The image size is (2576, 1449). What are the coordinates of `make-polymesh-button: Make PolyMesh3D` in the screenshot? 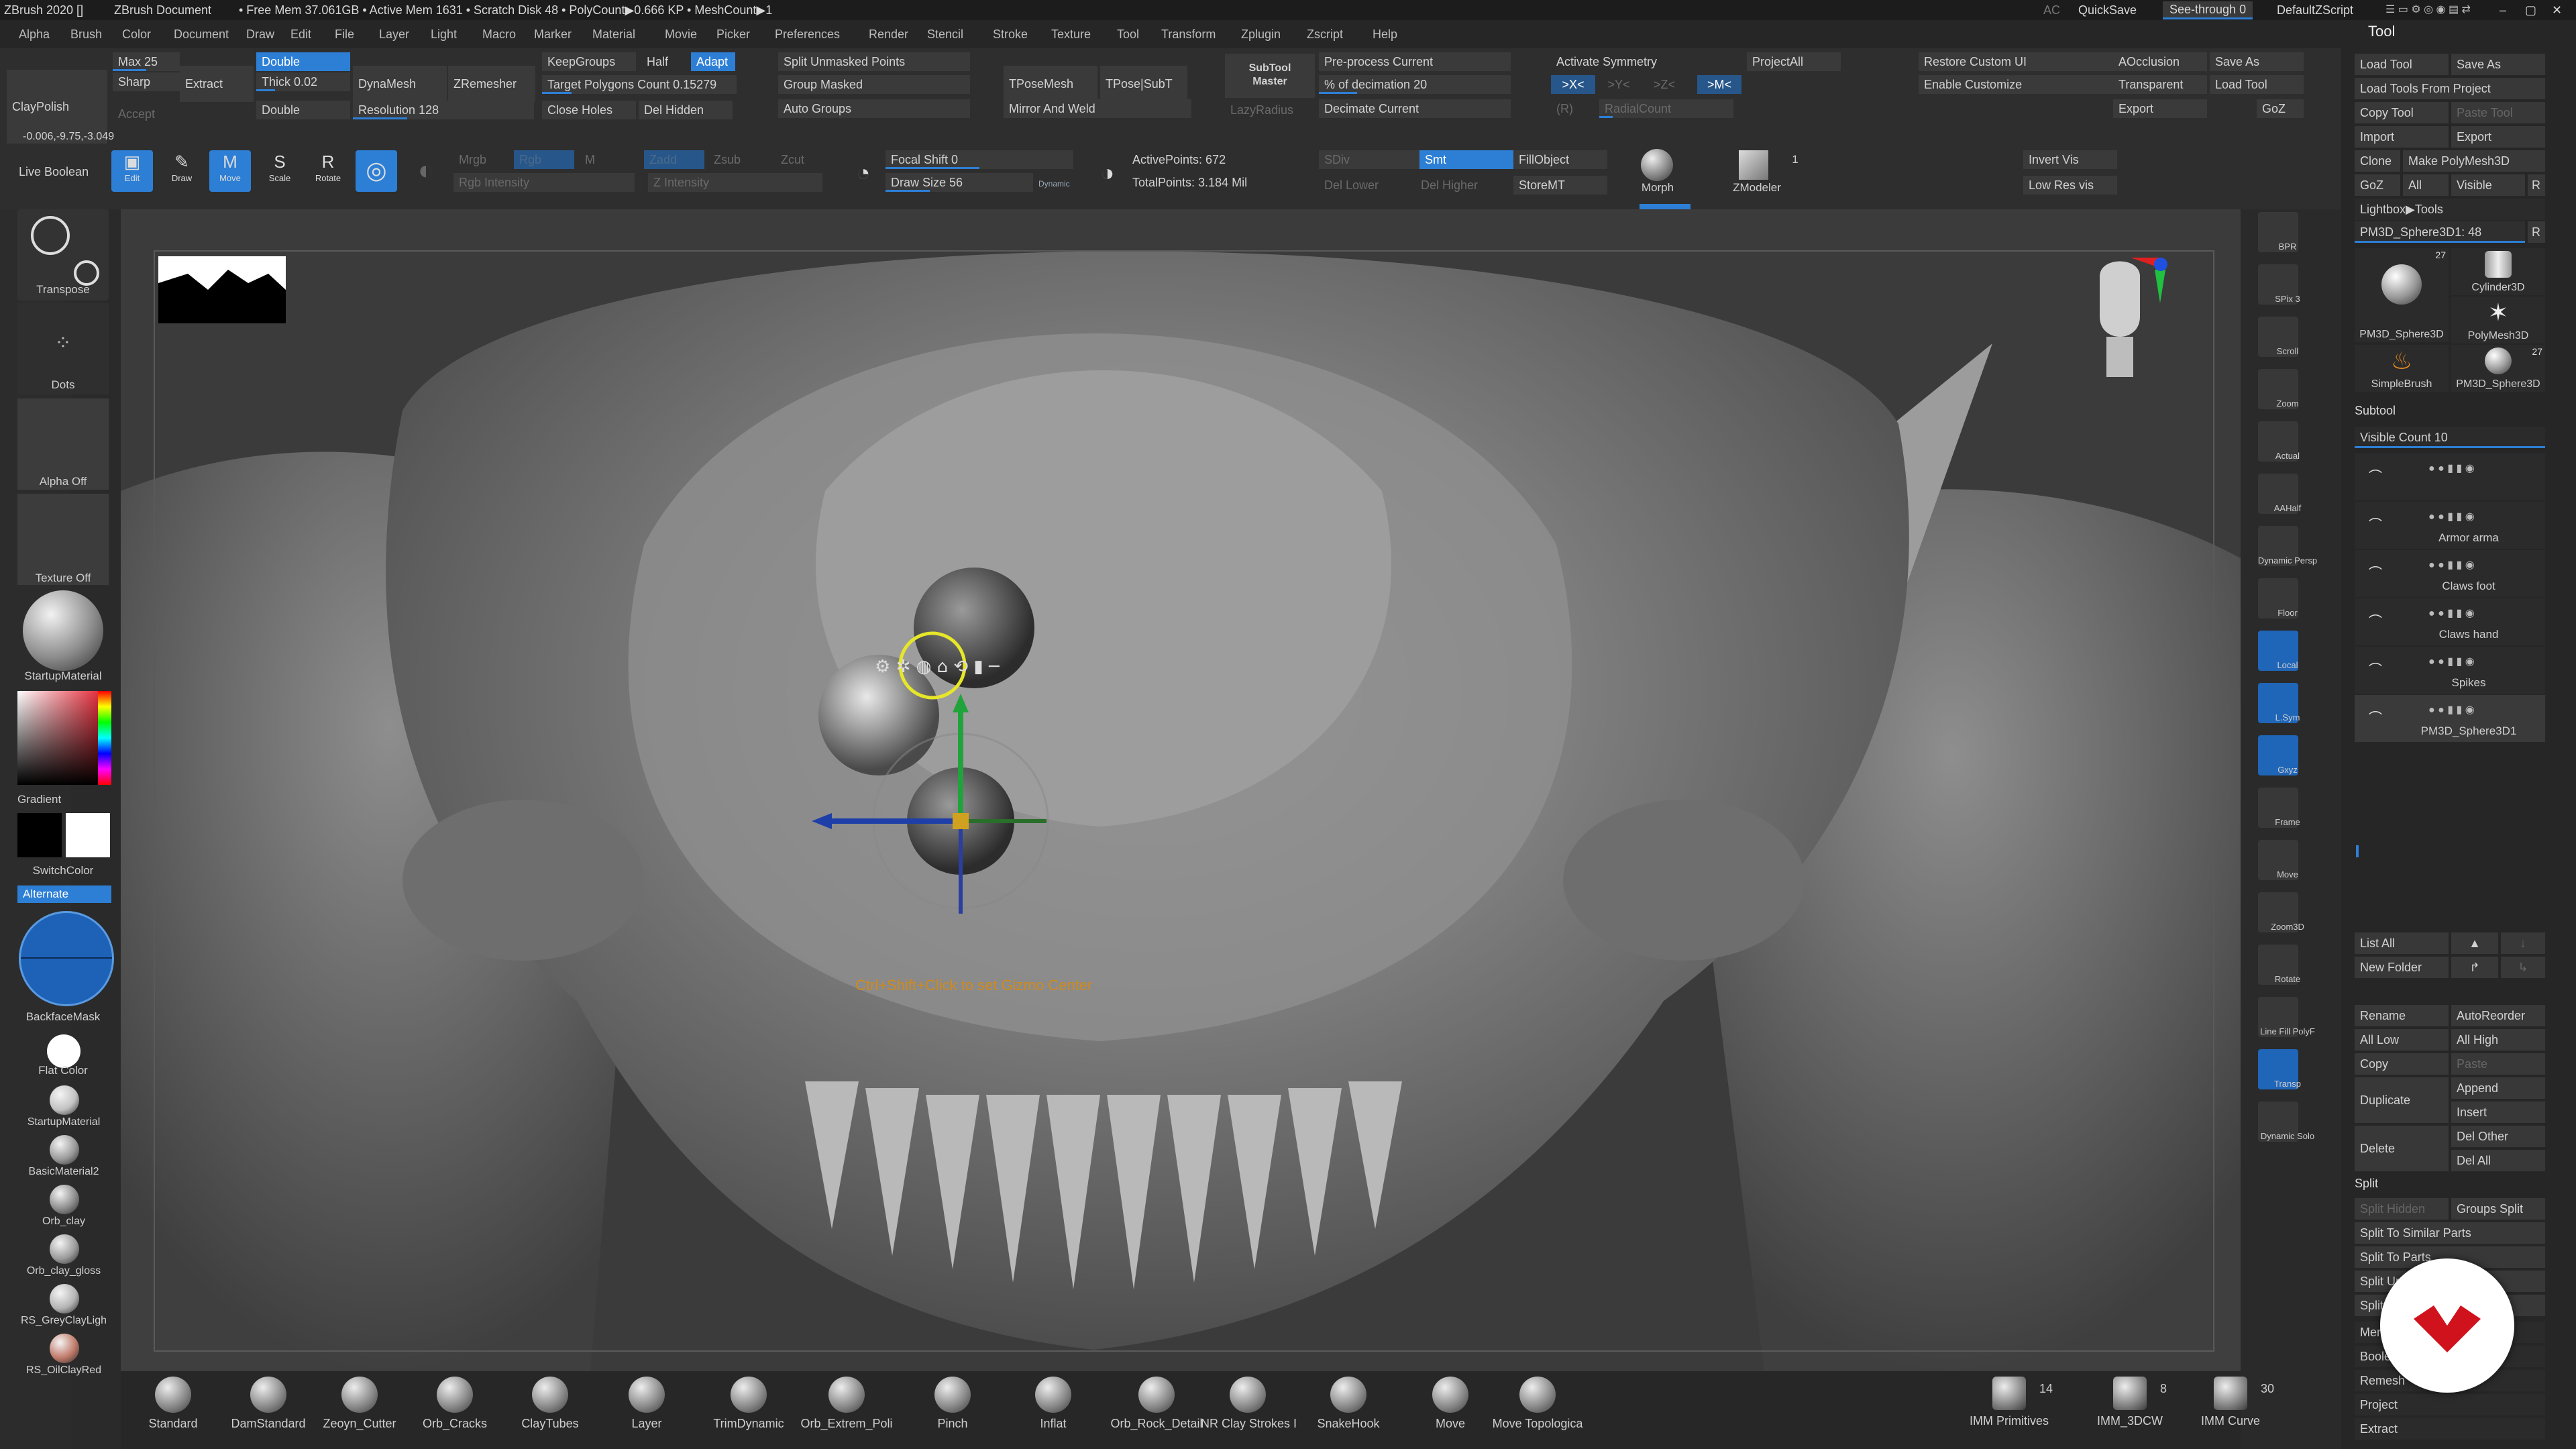 It's located at (2474, 161).